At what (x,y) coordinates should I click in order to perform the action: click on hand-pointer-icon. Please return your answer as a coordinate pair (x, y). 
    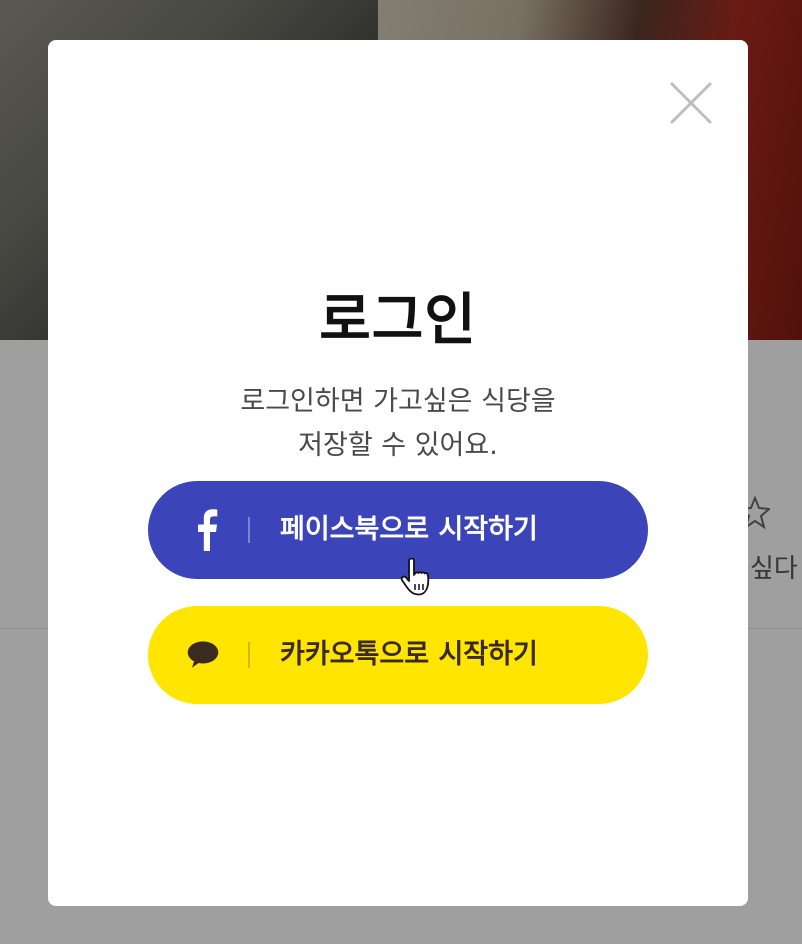
    Looking at the image, I should click on (415, 577).